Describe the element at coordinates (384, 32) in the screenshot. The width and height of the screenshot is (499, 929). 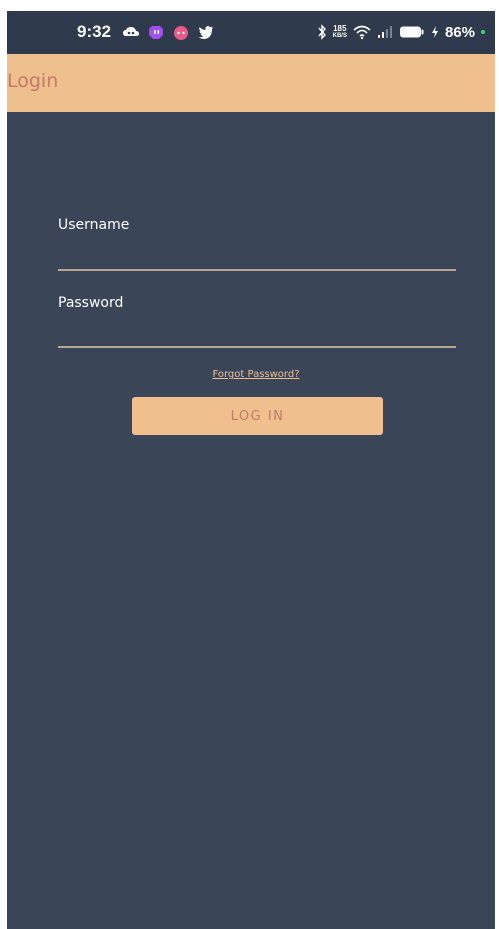
I see `signal-icon` at that location.